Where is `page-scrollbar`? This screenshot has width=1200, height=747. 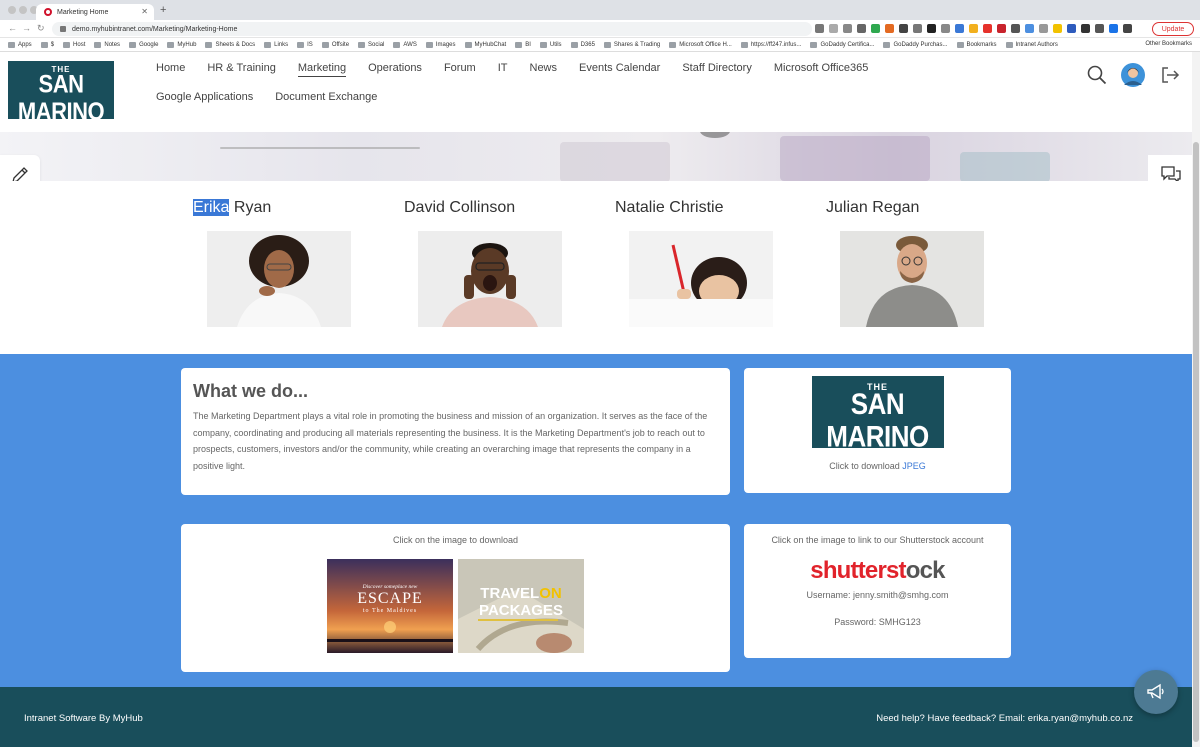 page-scrollbar is located at coordinates (1196, 399).